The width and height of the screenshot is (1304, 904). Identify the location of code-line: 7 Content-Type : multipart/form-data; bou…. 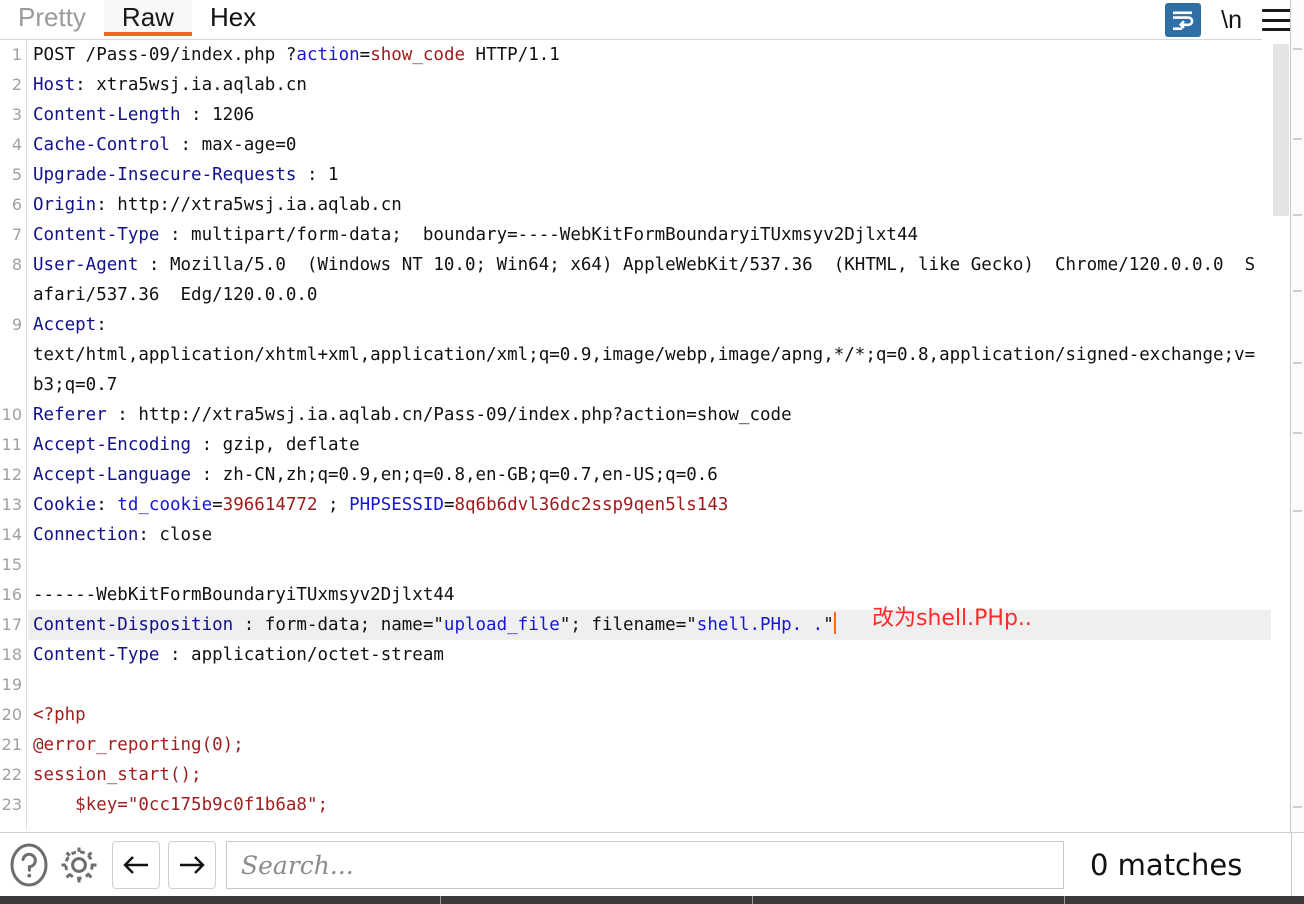
(635, 235).